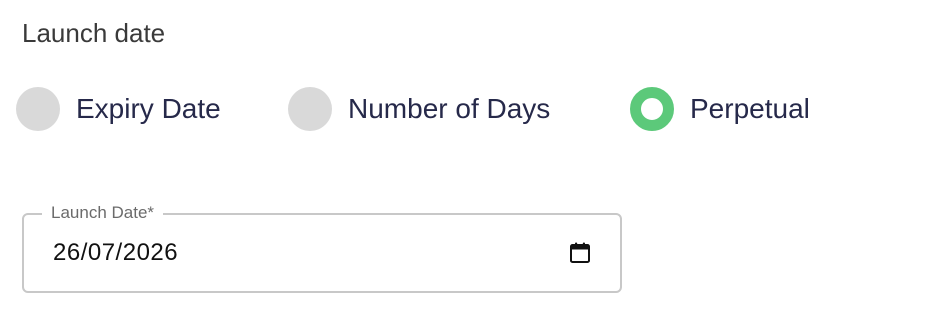  I want to click on radio-button-selected, so click(652, 109).